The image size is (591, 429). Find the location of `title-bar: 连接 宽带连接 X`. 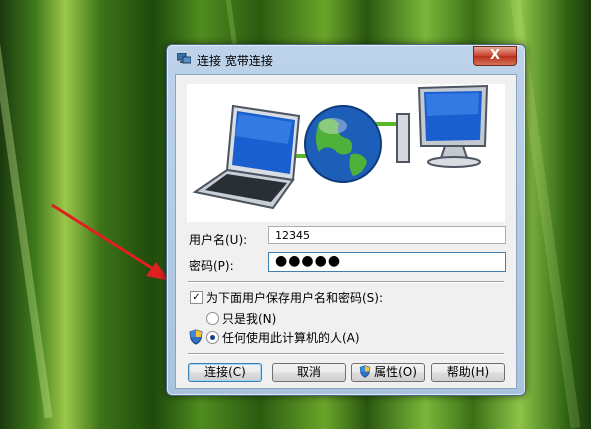

title-bar: 连接 宽带连接 X is located at coordinates (346, 59).